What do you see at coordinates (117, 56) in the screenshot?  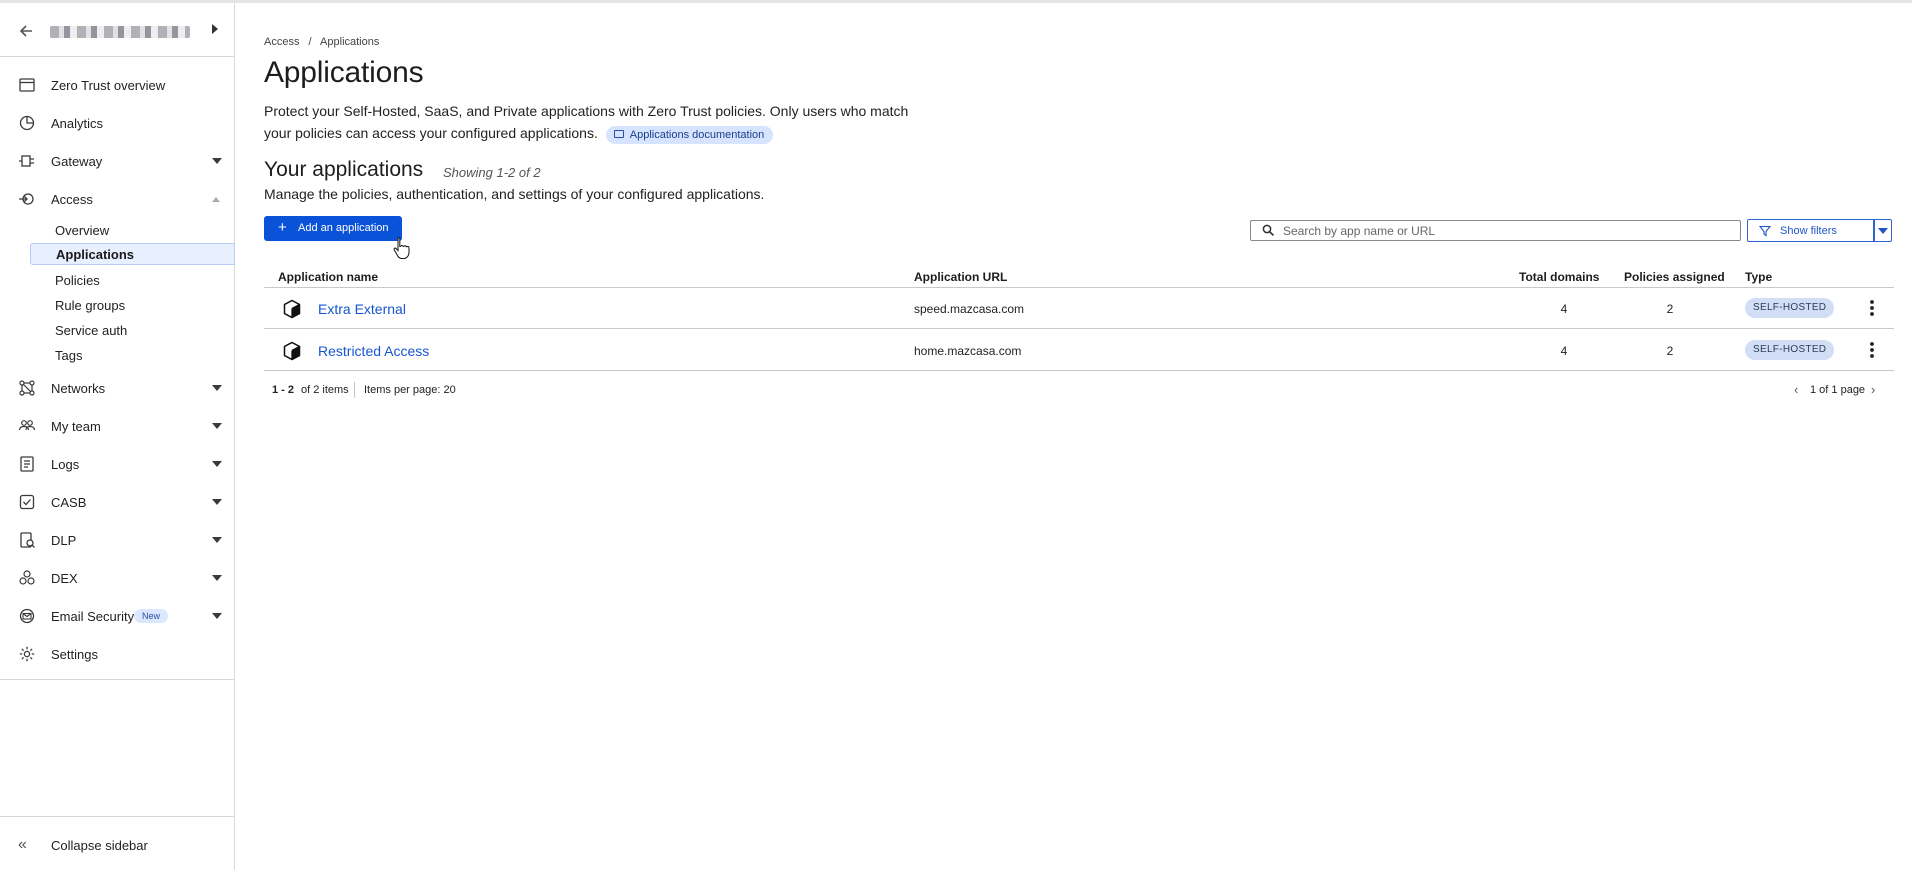 I see `sidebar-divider` at bounding box center [117, 56].